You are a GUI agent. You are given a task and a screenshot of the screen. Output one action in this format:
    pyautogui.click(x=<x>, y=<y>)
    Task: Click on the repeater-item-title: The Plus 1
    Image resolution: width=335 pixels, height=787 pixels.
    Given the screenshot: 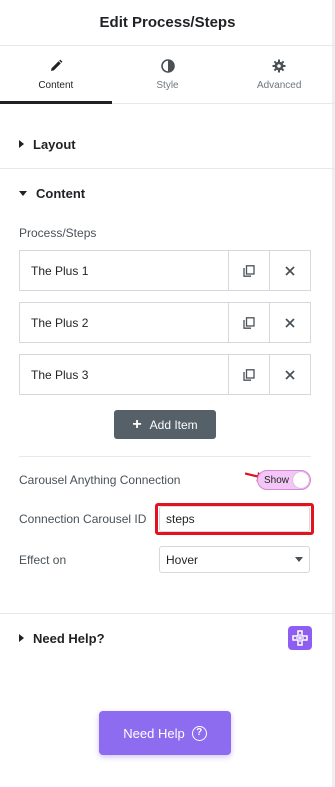 What is the action you would take?
    pyautogui.click(x=124, y=270)
    